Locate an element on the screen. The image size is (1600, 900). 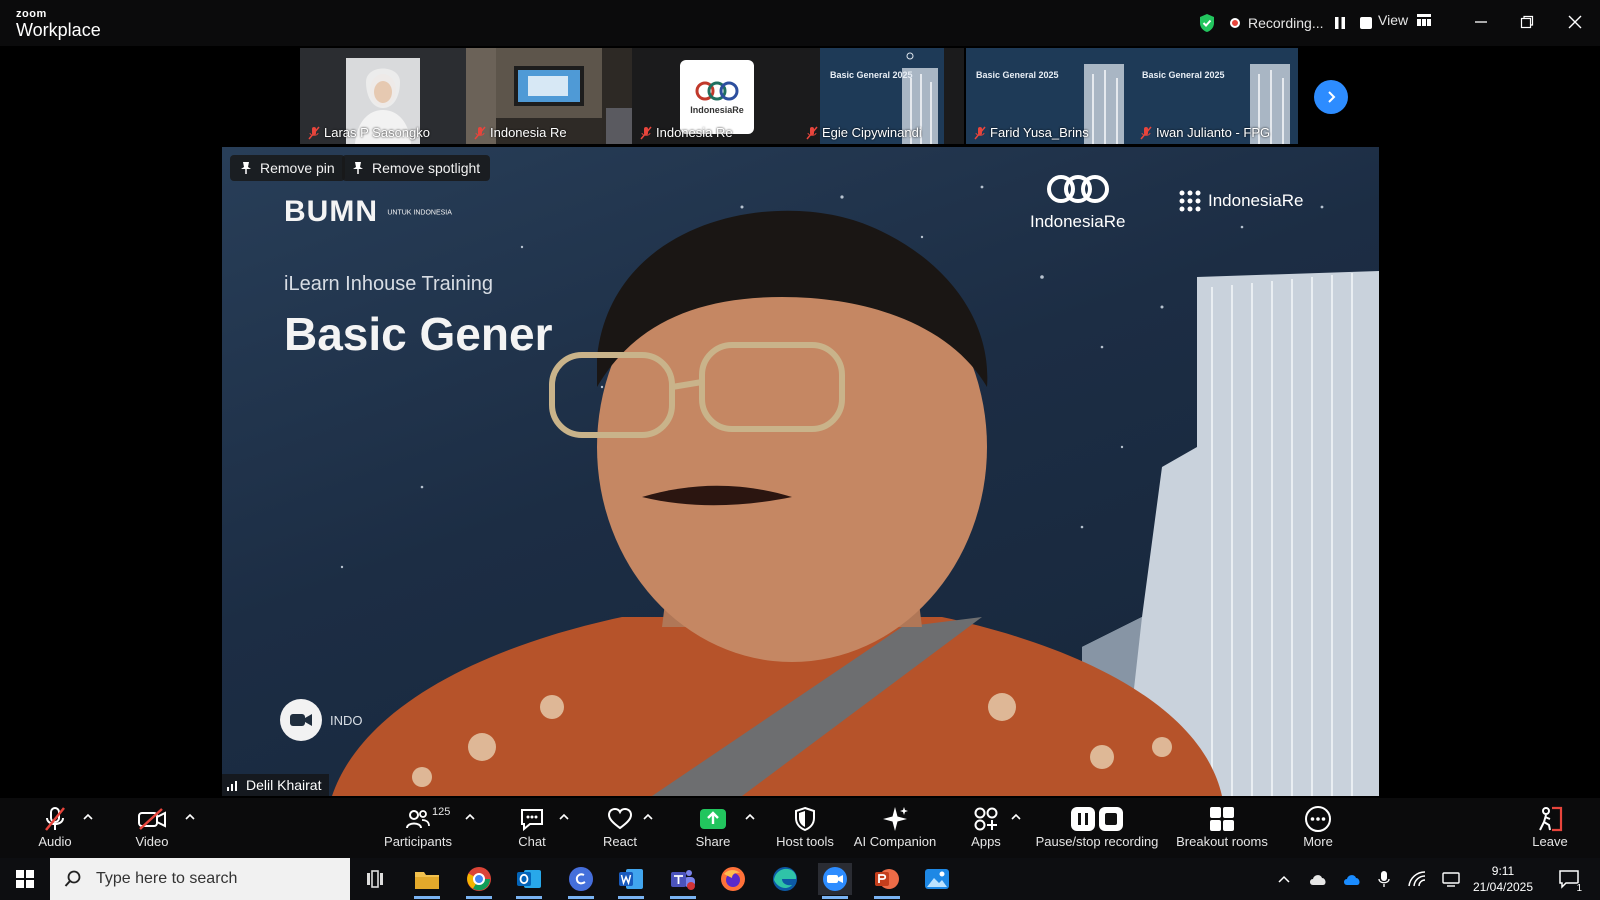
apps-options-caret-icon is located at coordinates (1016, 817).